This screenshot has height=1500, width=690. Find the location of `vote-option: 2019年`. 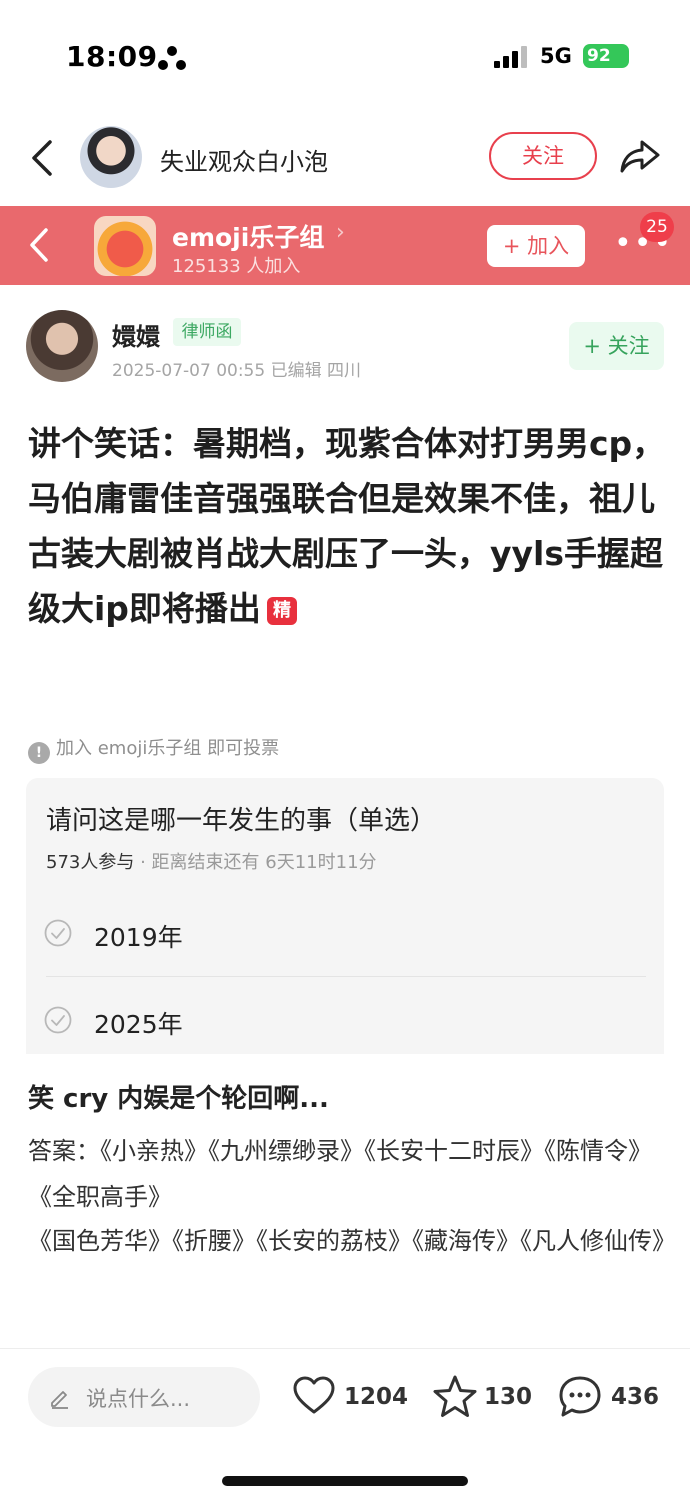

vote-option: 2019年 is located at coordinates (345, 934).